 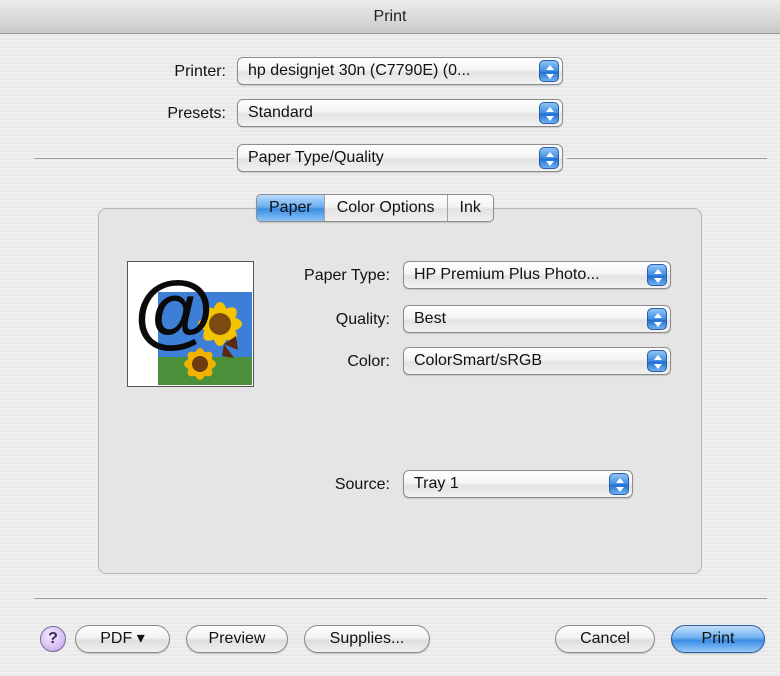 What do you see at coordinates (196, 113) in the screenshot?
I see `presets-label: Presets:` at bounding box center [196, 113].